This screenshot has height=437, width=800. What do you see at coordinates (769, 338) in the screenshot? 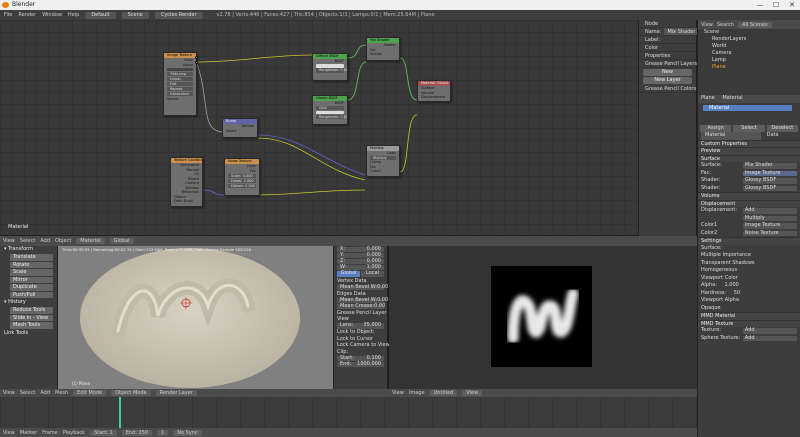
I see `sphere-texture-add-button: Add` at bounding box center [769, 338].